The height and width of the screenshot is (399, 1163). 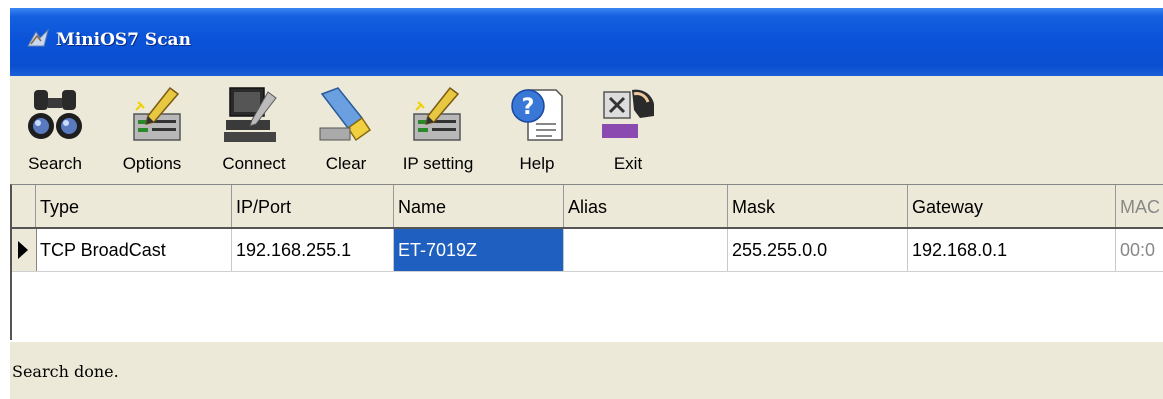 I want to click on ip-setting-button: IP setting, so click(x=438, y=132).